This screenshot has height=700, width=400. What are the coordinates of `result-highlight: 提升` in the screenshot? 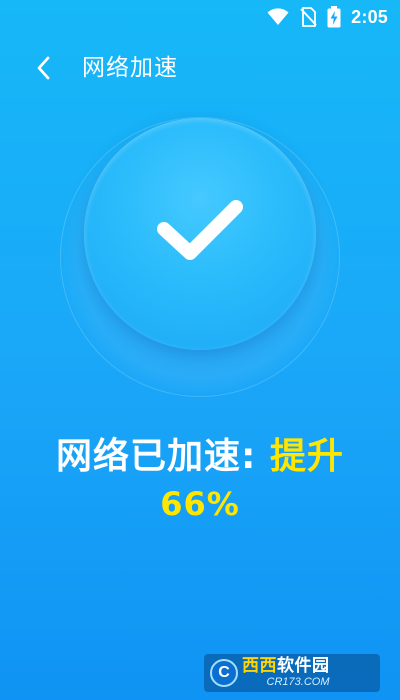 It's located at (306, 456).